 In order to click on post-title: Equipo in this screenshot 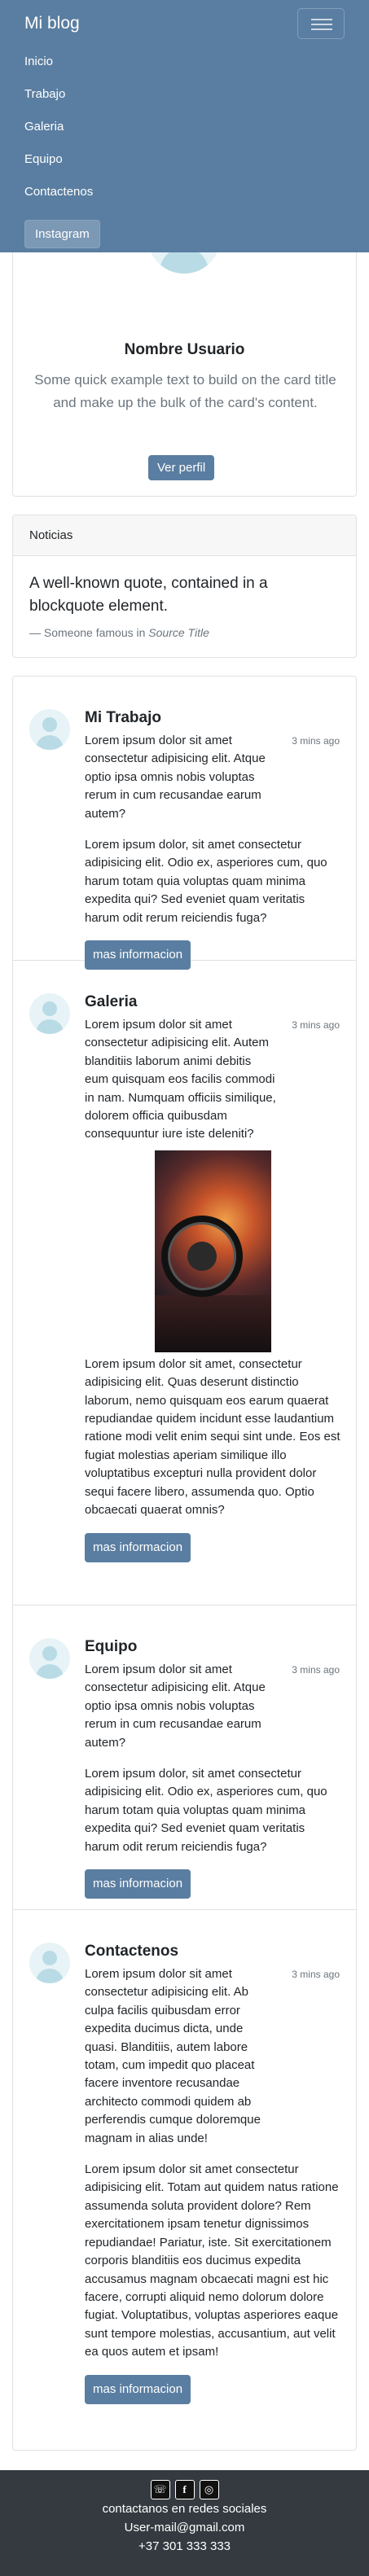, I will do `click(111, 1646)`.